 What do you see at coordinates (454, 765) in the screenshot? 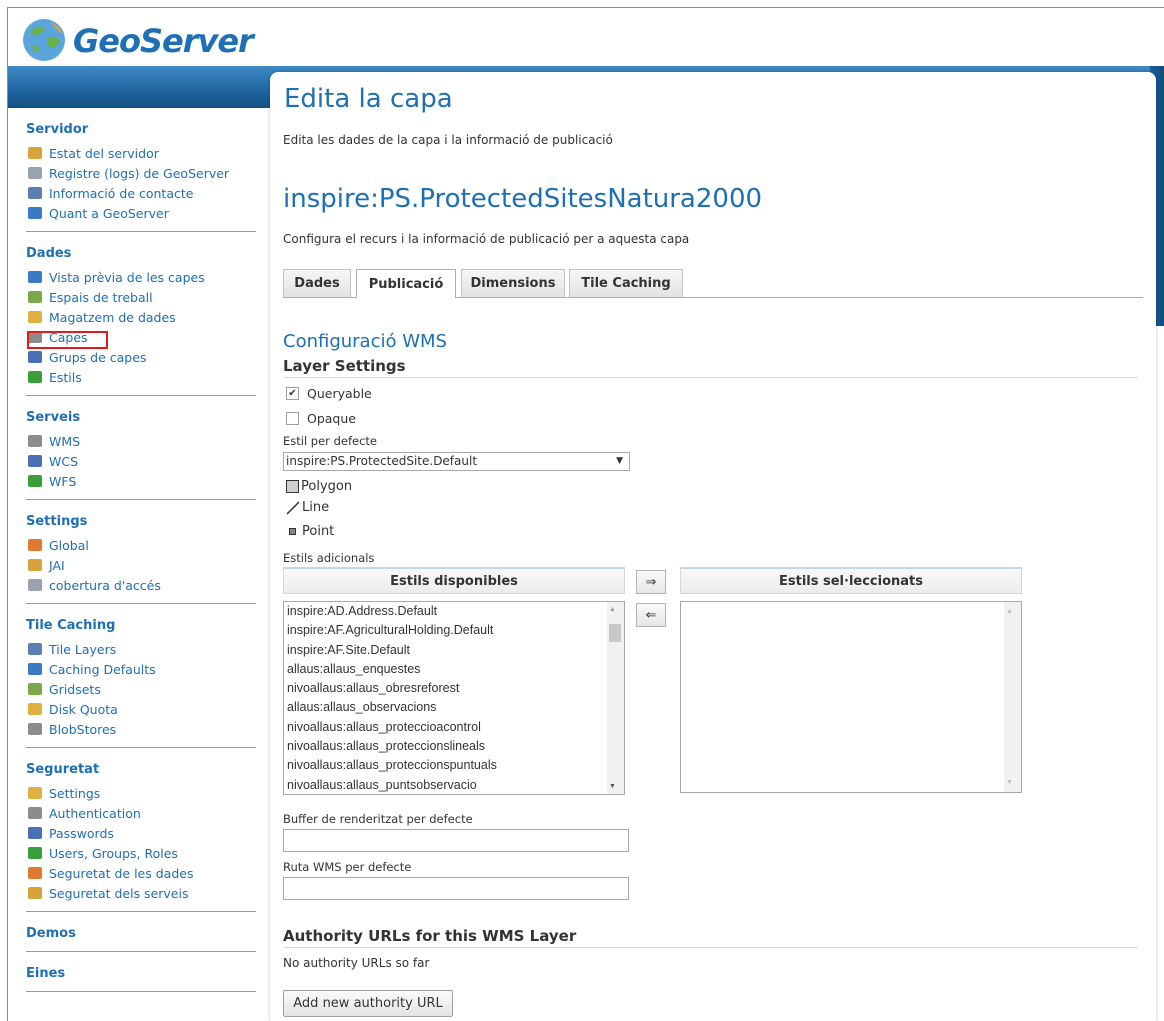
I see `list-item: nivoallaus:allaus_proteccionspuntuals` at bounding box center [454, 765].